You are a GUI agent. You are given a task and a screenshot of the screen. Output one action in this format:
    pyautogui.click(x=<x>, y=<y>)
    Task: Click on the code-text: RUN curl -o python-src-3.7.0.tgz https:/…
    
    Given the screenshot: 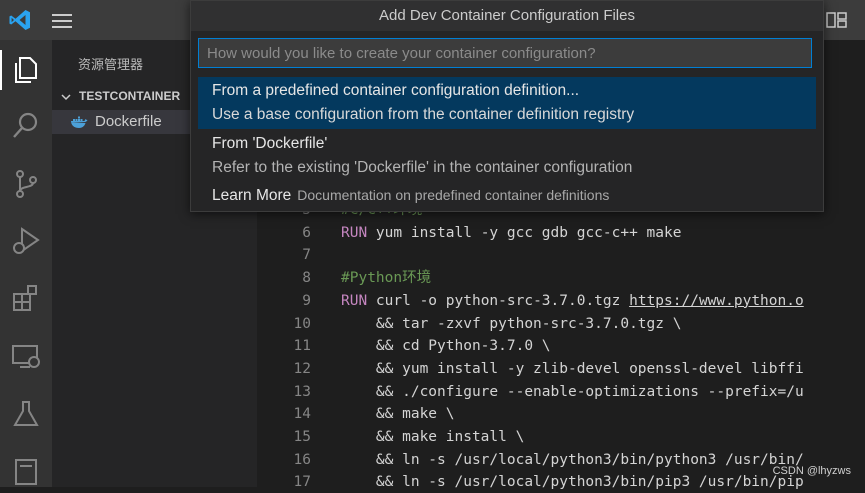 What is the action you would take?
    pyautogui.click(x=572, y=301)
    